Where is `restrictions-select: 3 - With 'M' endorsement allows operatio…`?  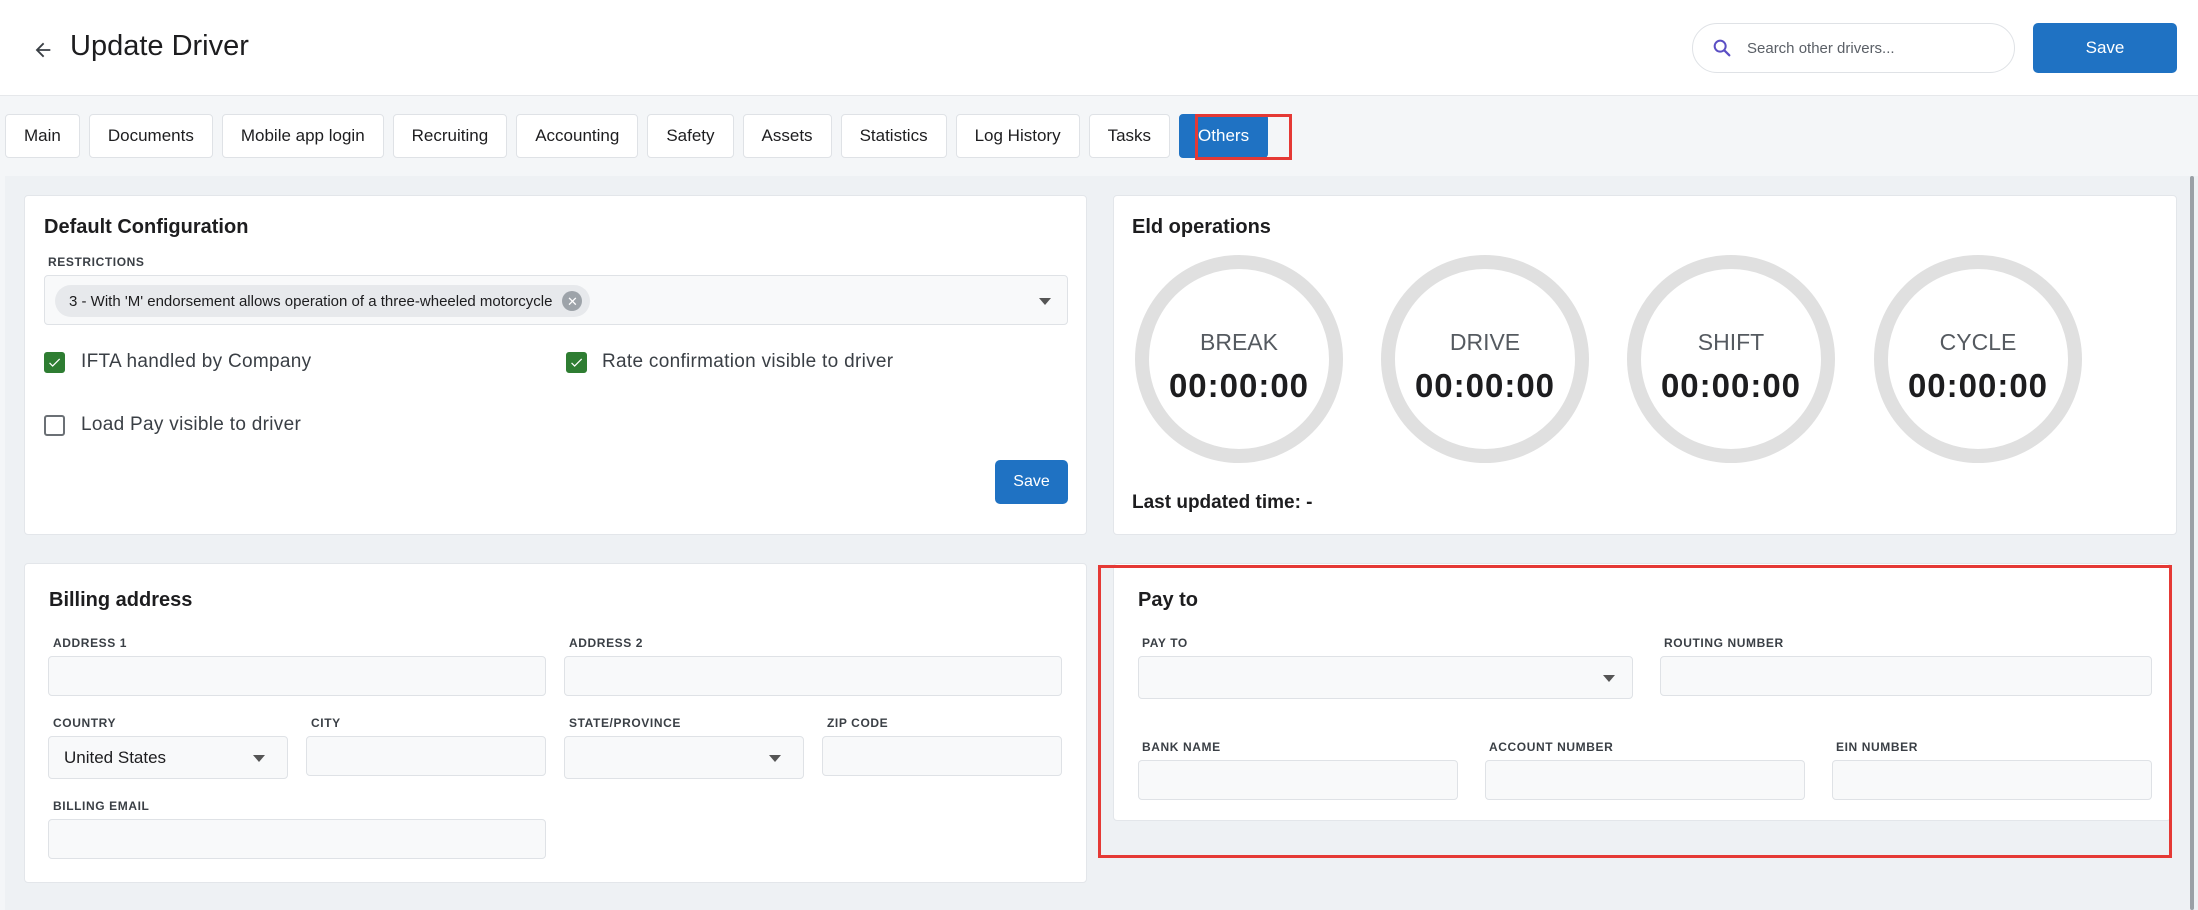
restrictions-select: 3 - With 'M' endorsement allows operatio… is located at coordinates (556, 300).